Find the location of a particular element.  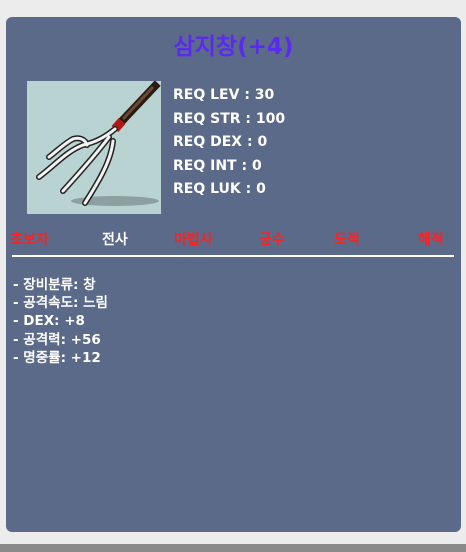

req-int: REQ INT : 0 is located at coordinates (217, 165).